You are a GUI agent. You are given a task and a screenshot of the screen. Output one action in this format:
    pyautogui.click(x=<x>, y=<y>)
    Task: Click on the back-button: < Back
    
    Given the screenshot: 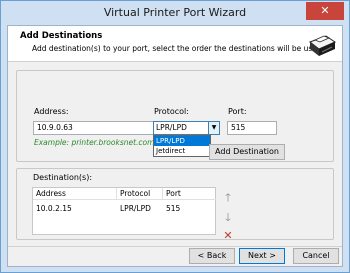 What is the action you would take?
    pyautogui.click(x=212, y=256)
    